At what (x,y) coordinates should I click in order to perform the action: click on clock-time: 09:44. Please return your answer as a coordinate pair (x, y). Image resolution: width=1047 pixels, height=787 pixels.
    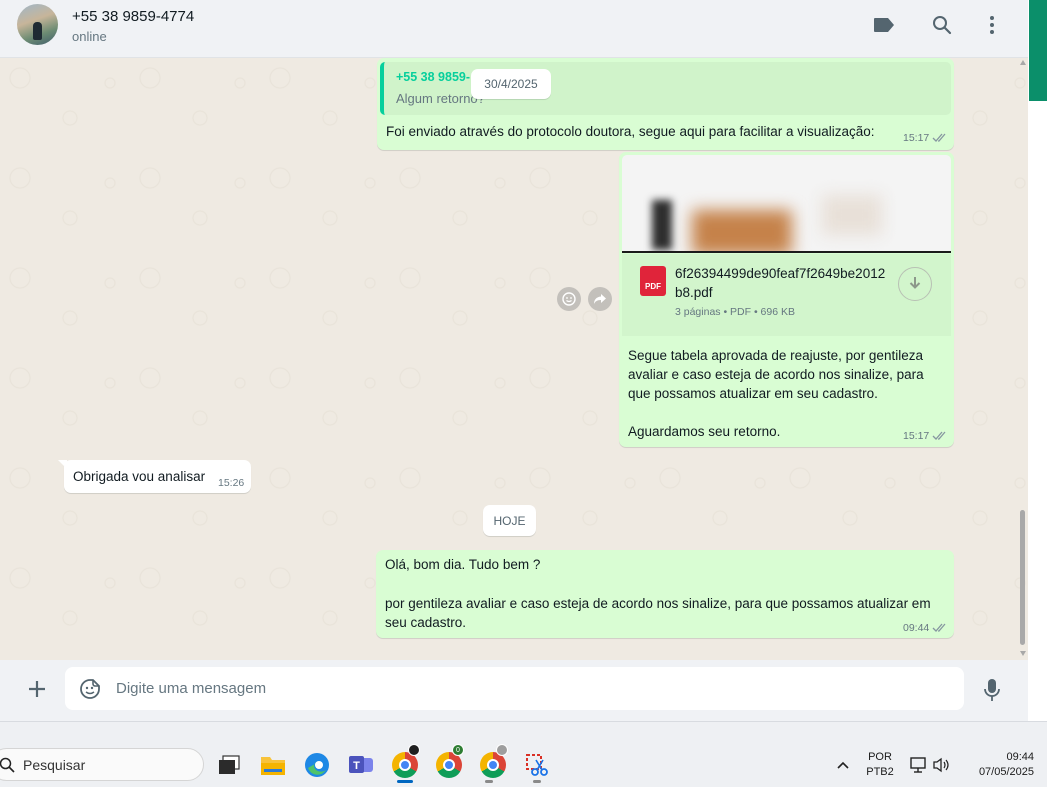
    Looking at the image, I should click on (1020, 757).